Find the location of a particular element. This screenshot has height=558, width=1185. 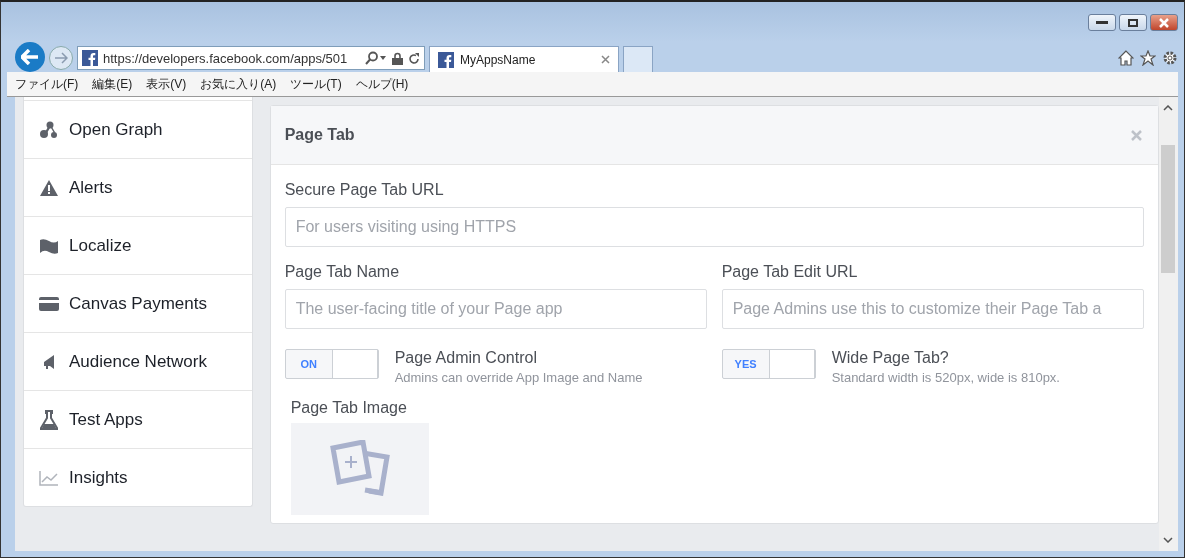

scroll-down-icon is located at coordinates (1168, 540).